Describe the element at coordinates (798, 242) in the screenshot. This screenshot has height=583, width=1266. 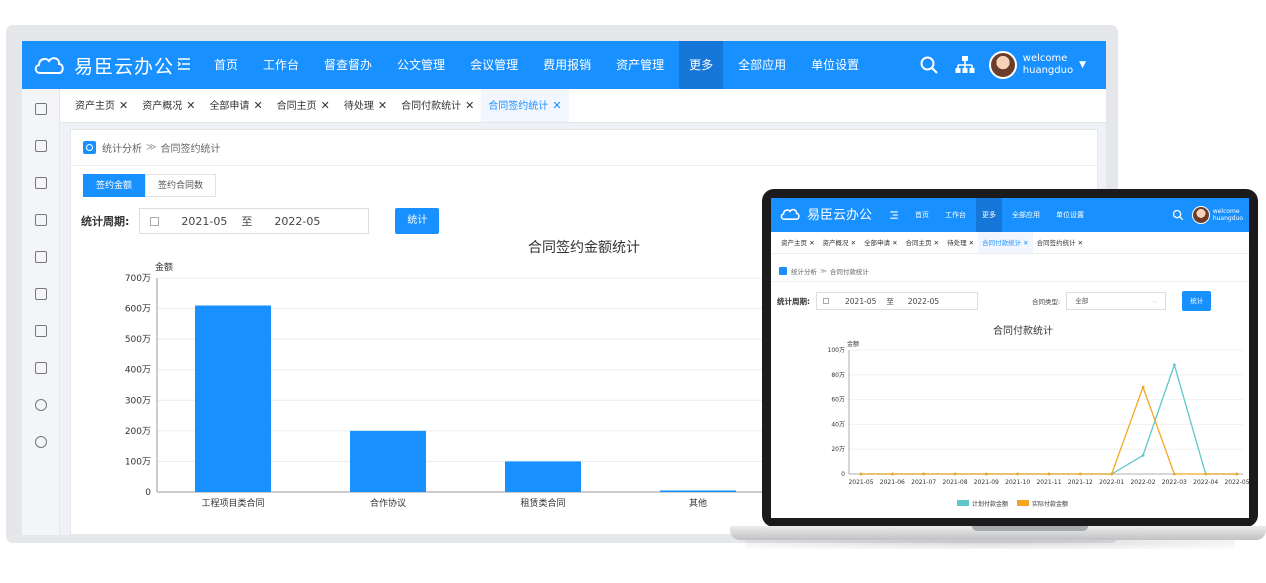
I see `laptop-page-tab: 资产主页 ✕` at that location.